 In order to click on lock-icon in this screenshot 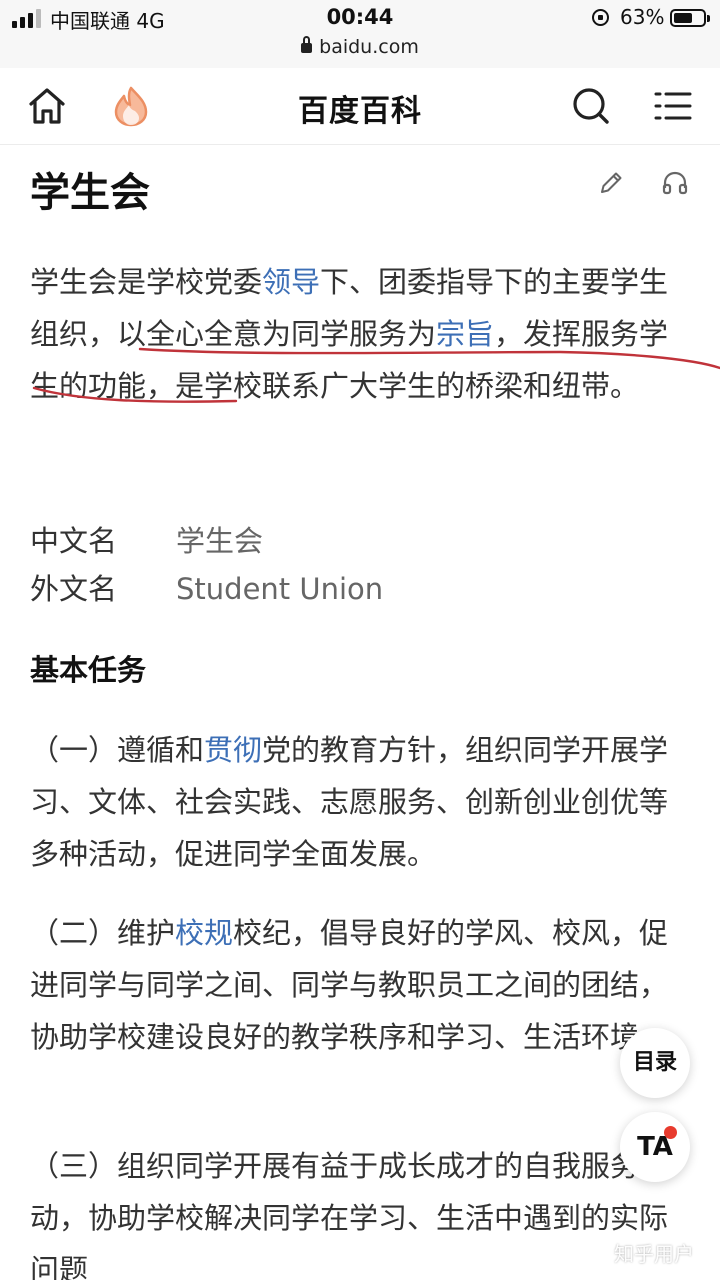, I will do `click(307, 44)`.